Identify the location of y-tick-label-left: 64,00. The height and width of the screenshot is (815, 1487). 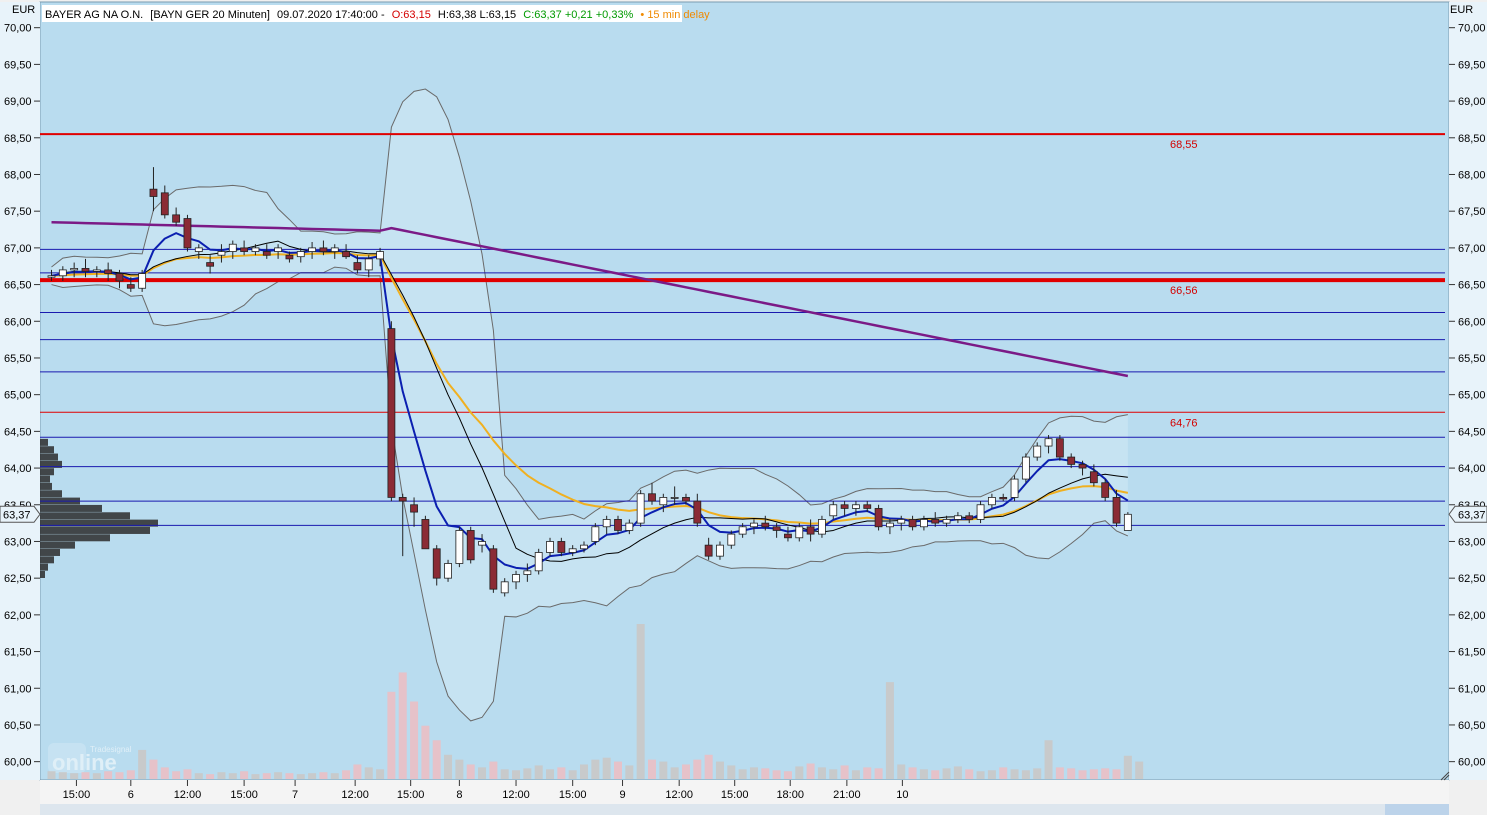
(18, 469).